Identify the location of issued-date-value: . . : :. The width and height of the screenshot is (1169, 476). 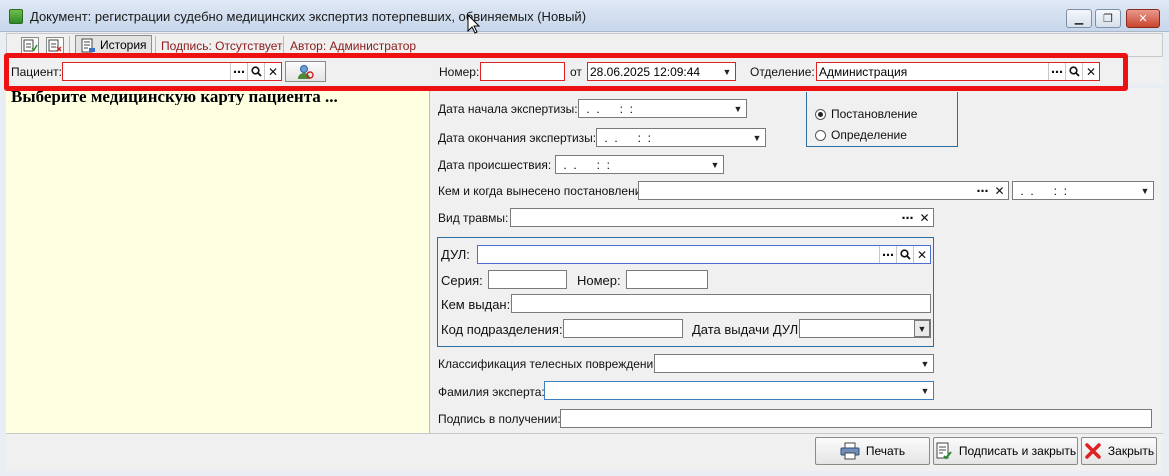
(1042, 190).